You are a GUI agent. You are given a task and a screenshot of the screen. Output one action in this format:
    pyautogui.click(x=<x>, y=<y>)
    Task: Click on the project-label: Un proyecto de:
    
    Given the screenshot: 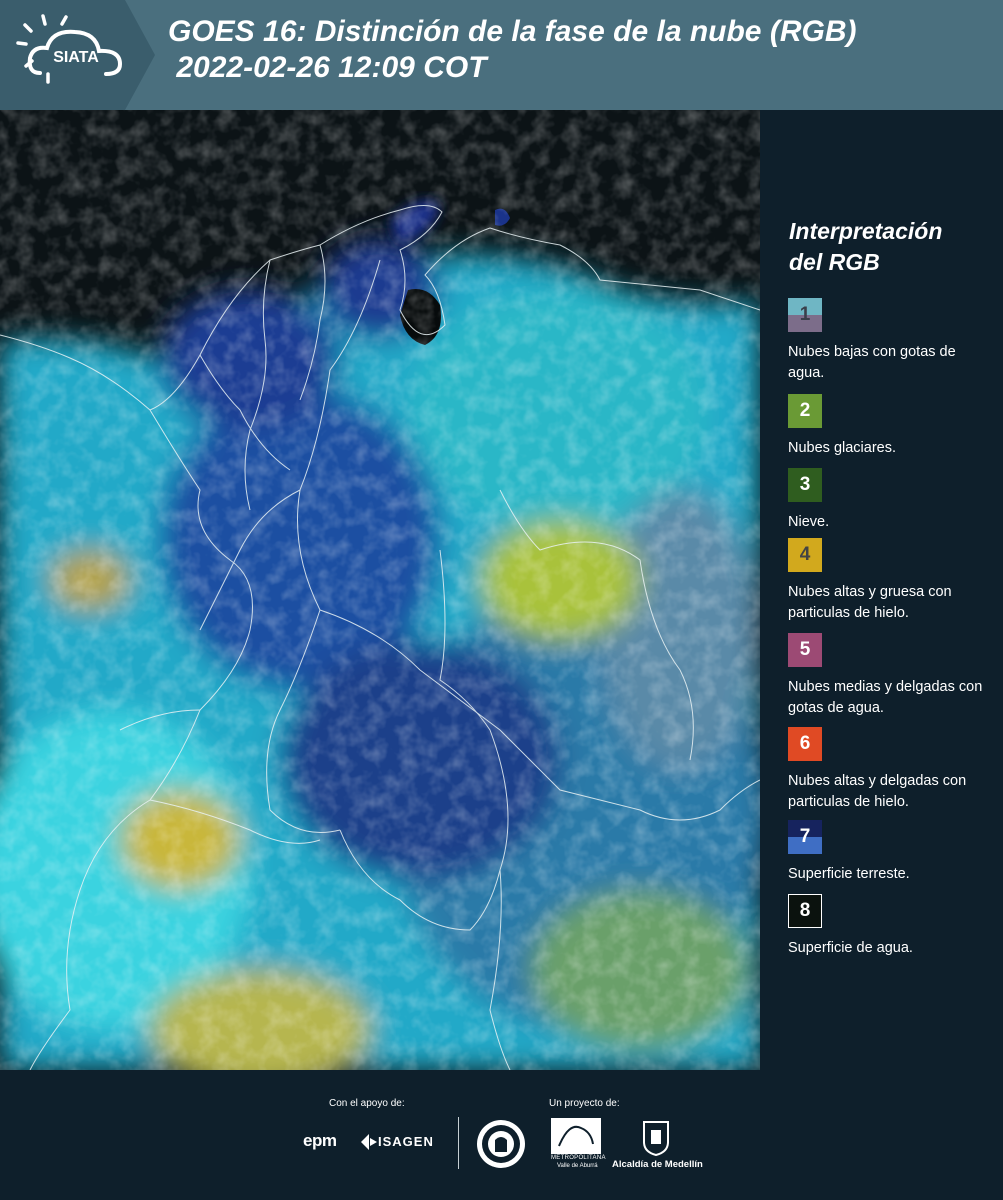 What is the action you would take?
    pyautogui.click(x=584, y=1103)
    